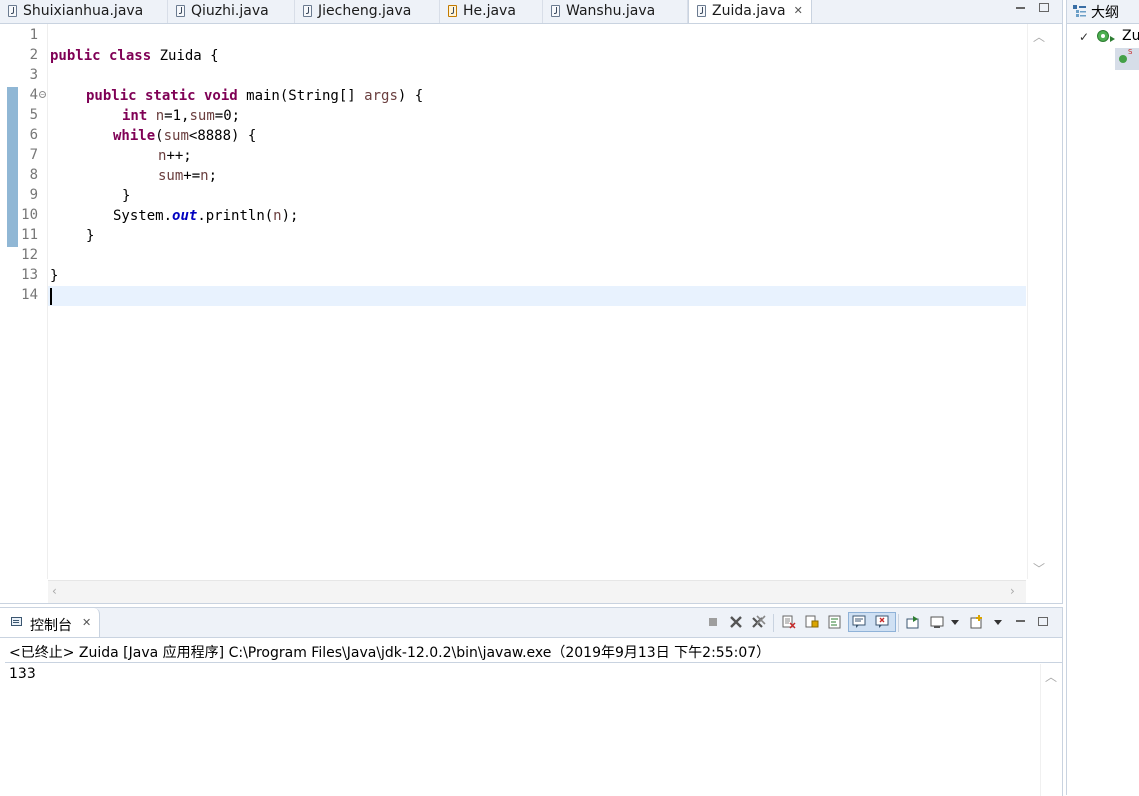 The width and height of the screenshot is (1139, 796). Describe the element at coordinates (33, 175) in the screenshot. I see `line-number: 8` at that location.